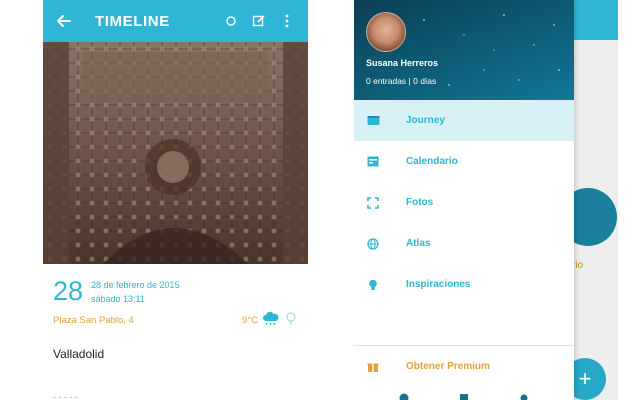 This screenshot has height=400, width=640. Describe the element at coordinates (231, 21) in the screenshot. I see `sync-circle-icon` at that location.